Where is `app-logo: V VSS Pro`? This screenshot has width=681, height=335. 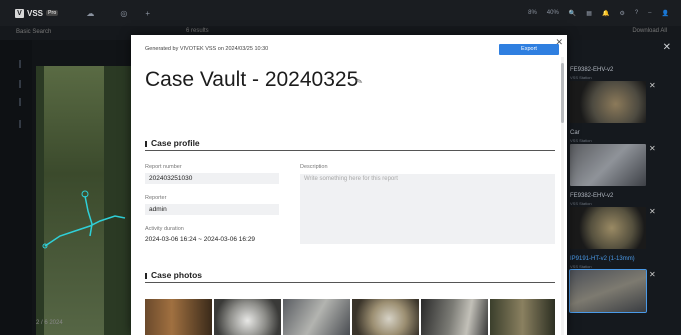
app-logo: V VSS Pro is located at coordinates (37, 13).